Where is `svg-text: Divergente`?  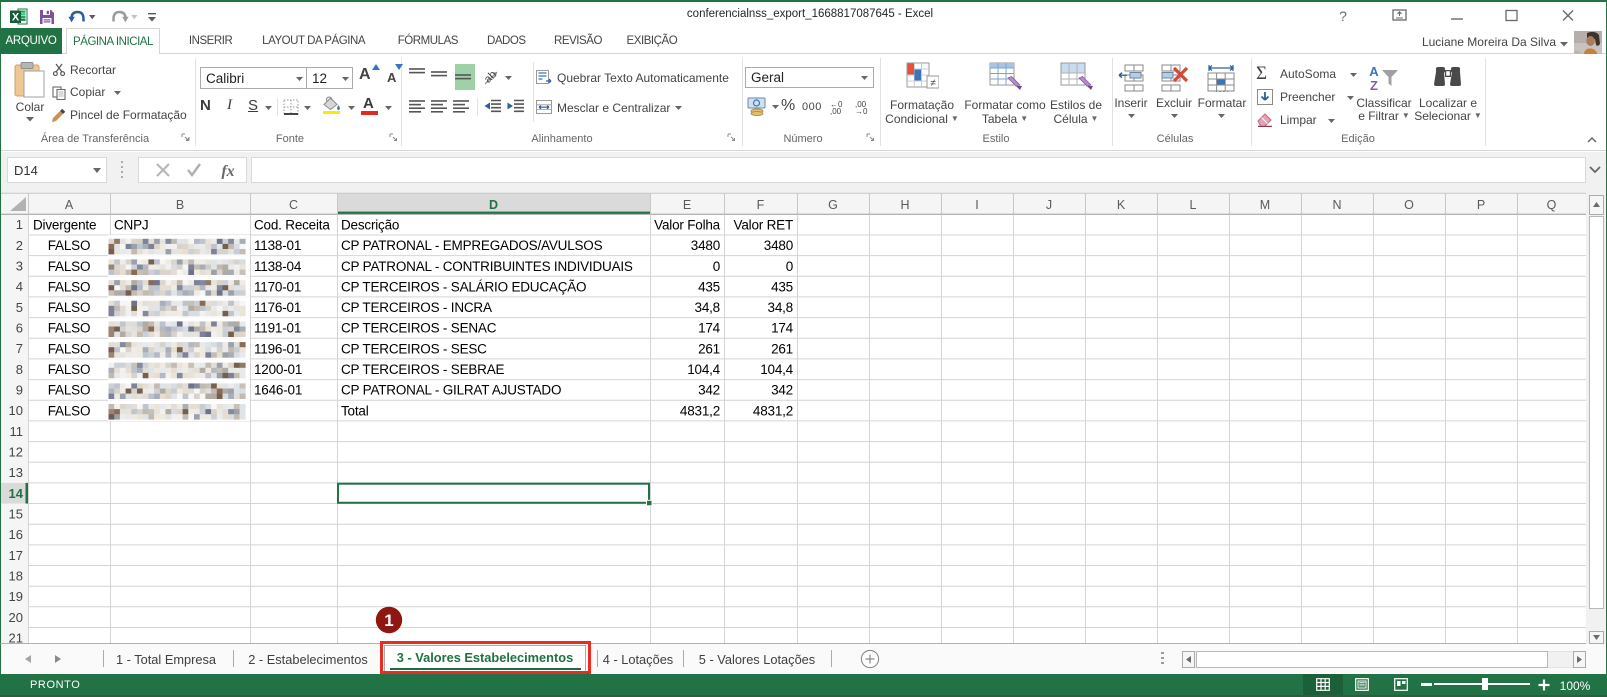
svg-text: Divergente is located at coordinates (64, 224).